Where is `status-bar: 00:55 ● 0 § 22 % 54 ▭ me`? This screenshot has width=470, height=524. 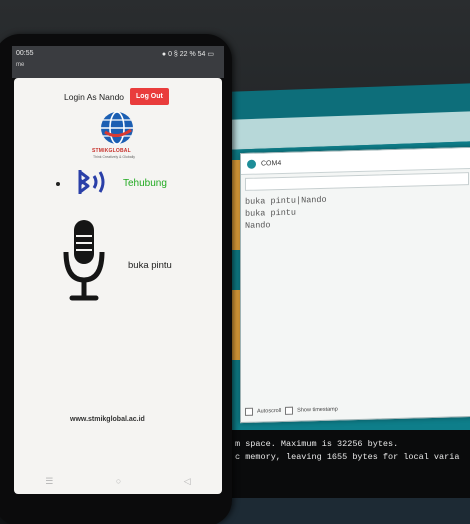 status-bar: 00:55 ● 0 § 22 % 54 ▭ me is located at coordinates (118, 62).